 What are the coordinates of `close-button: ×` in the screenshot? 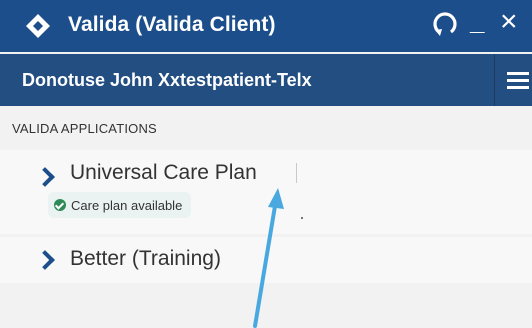 It's located at (516, 22).